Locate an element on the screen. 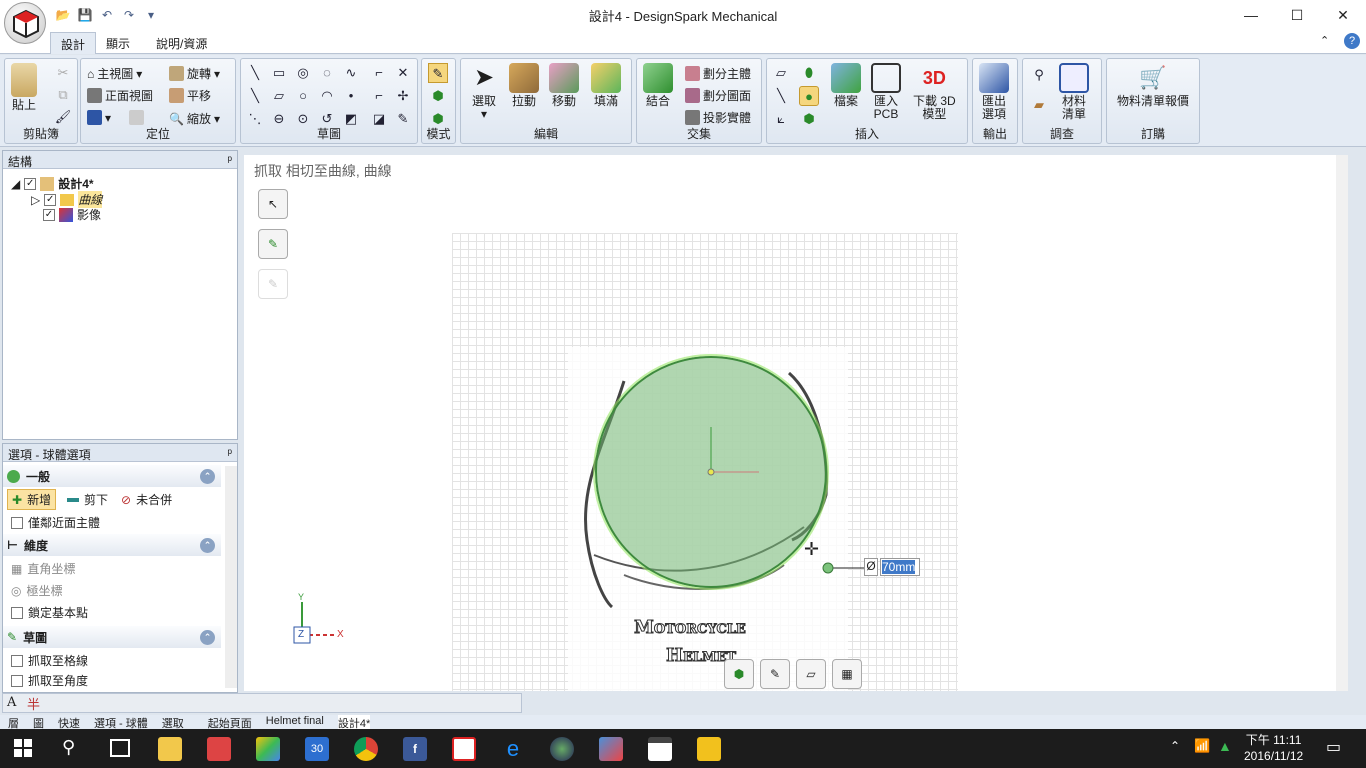  measure-icon: ⚲ is located at coordinates (1039, 75).